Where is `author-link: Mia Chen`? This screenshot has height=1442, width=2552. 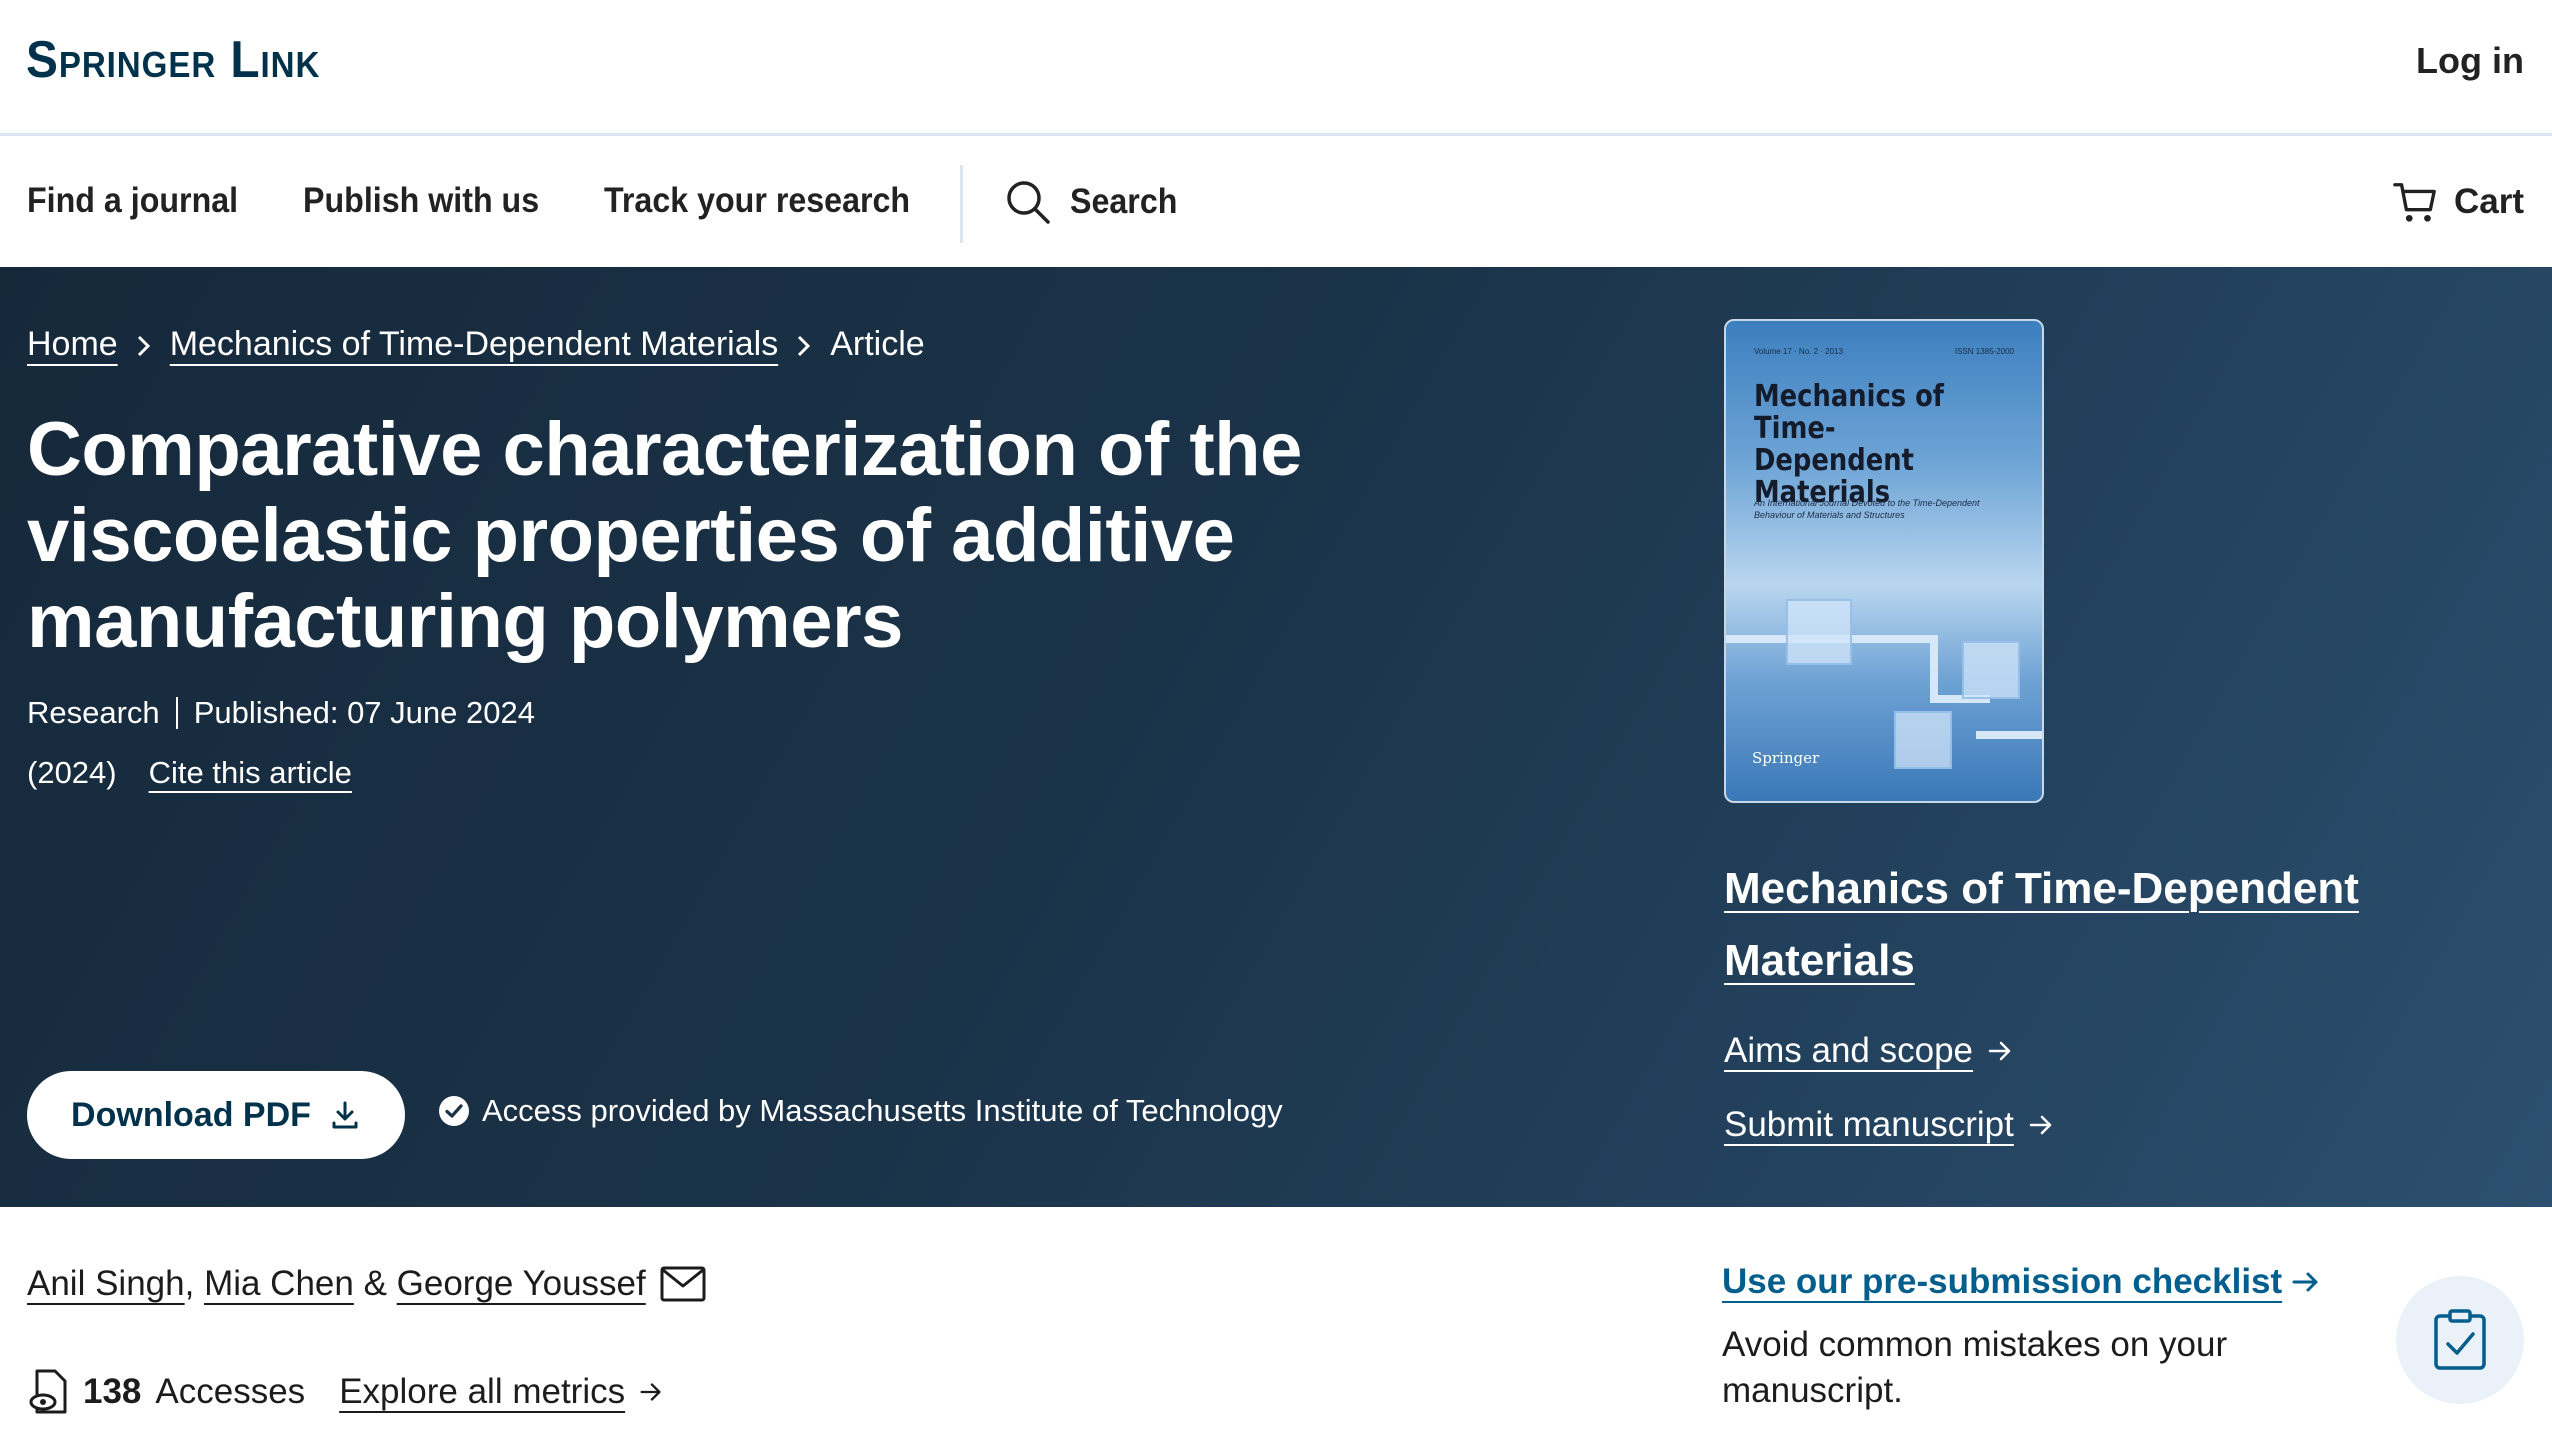 author-link: Mia Chen is located at coordinates (279, 1284).